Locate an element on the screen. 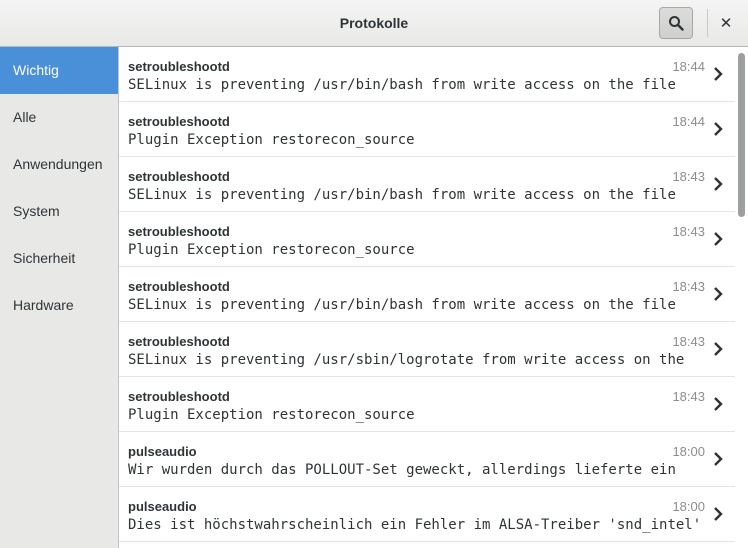  sidebar-item-anwendungen: Anwendungen is located at coordinates (59, 164).